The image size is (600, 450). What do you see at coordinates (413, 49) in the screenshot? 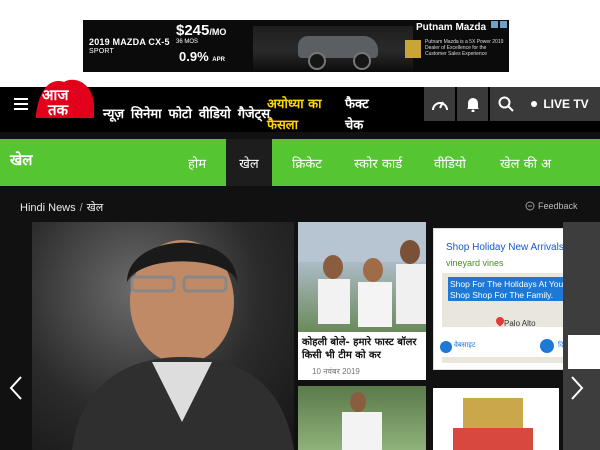
I see `award-badge-icon` at bounding box center [413, 49].